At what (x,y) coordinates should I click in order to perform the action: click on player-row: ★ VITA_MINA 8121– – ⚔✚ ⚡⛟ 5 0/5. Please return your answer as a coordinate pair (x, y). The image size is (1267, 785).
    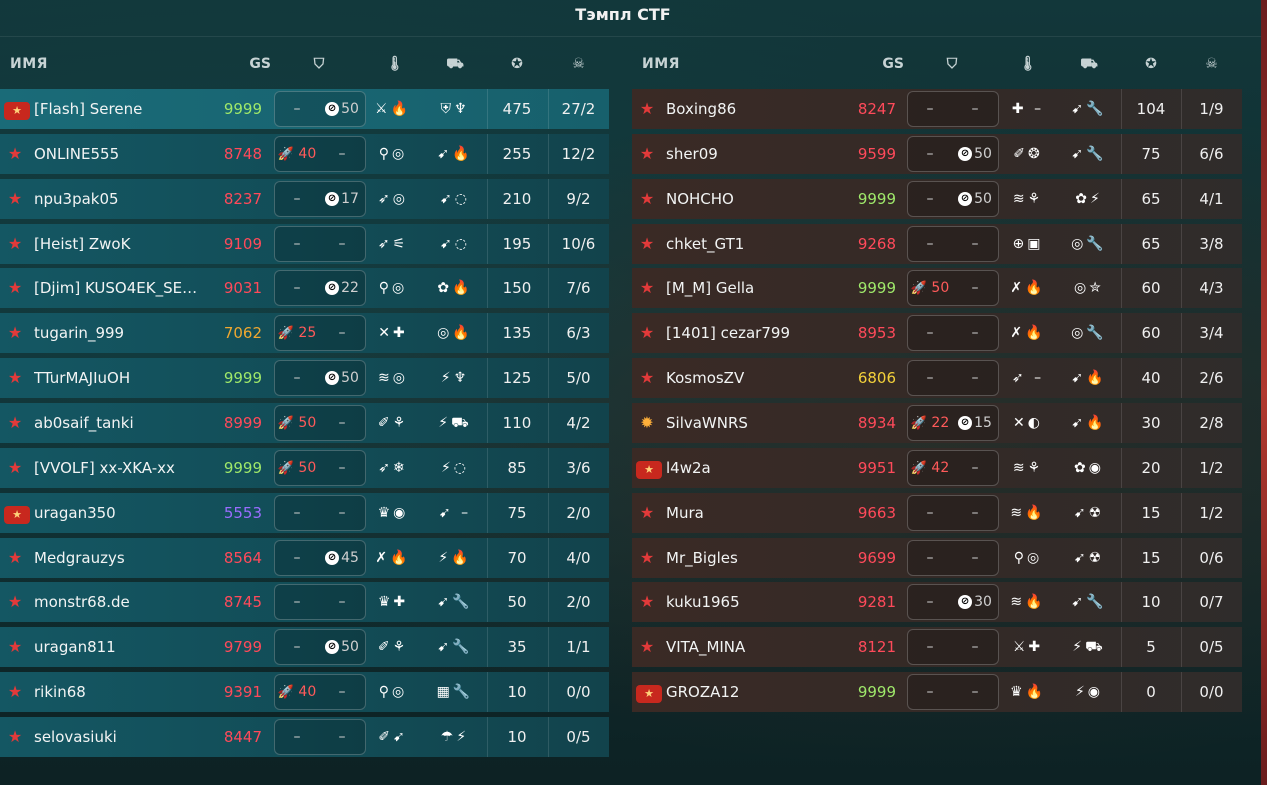
    Looking at the image, I should click on (937, 647).